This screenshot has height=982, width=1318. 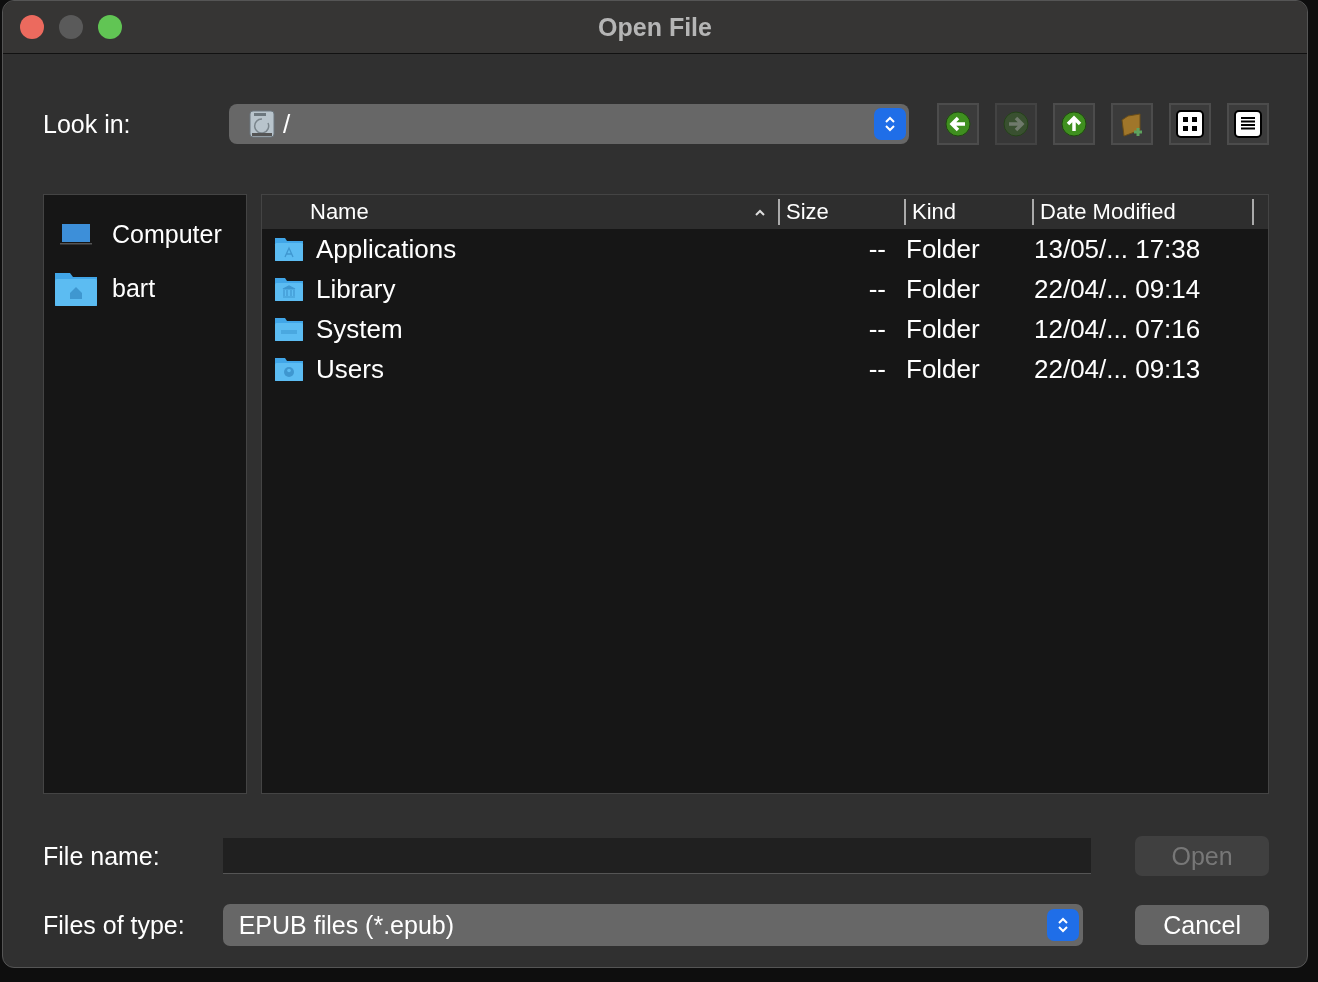 What do you see at coordinates (521, 212) in the screenshot?
I see `column-header: Name` at bounding box center [521, 212].